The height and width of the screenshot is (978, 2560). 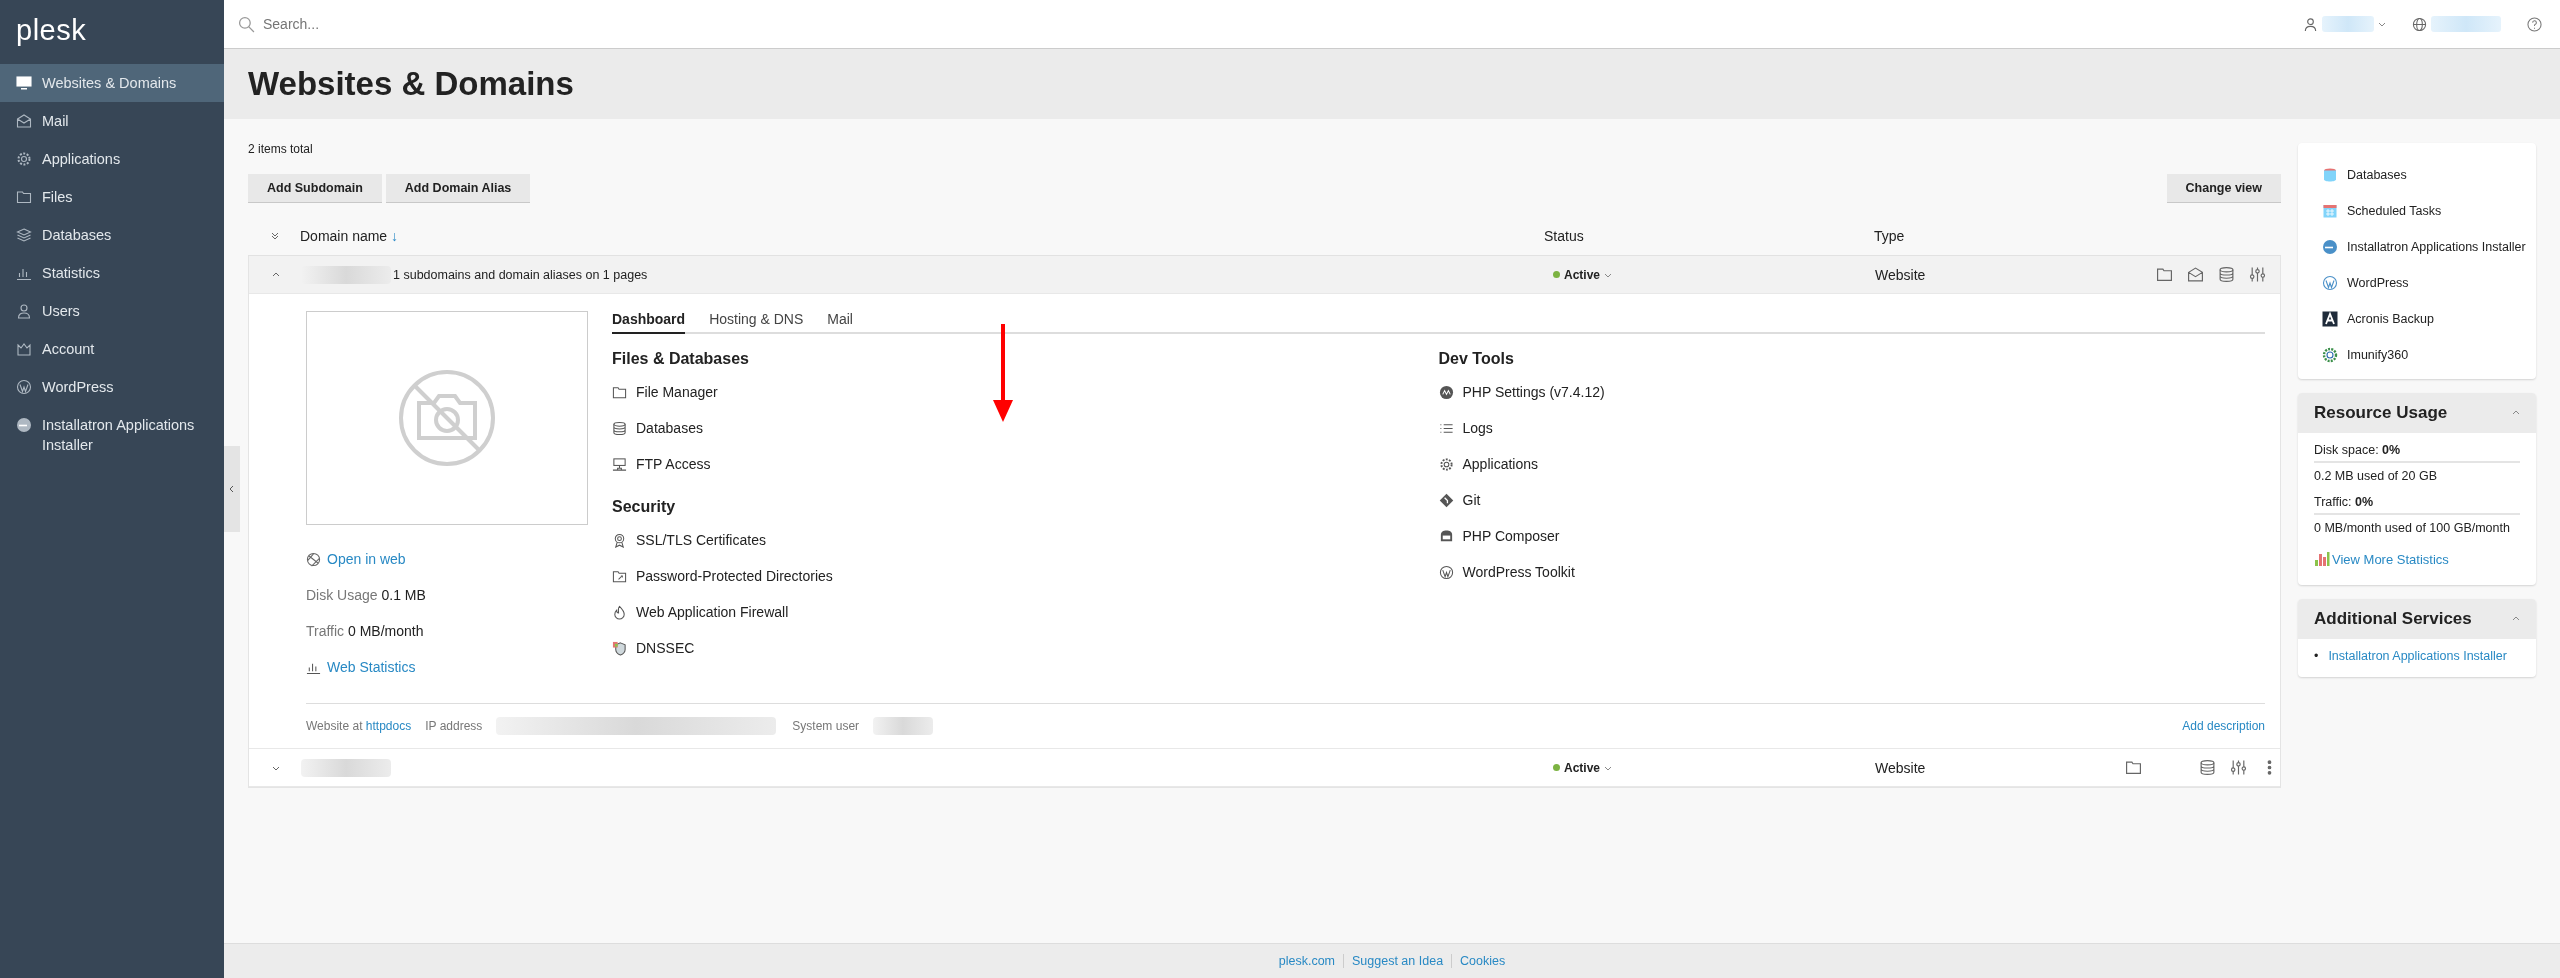 What do you see at coordinates (447, 559) in the screenshot?
I see `open-in-web-link: Open in web` at bounding box center [447, 559].